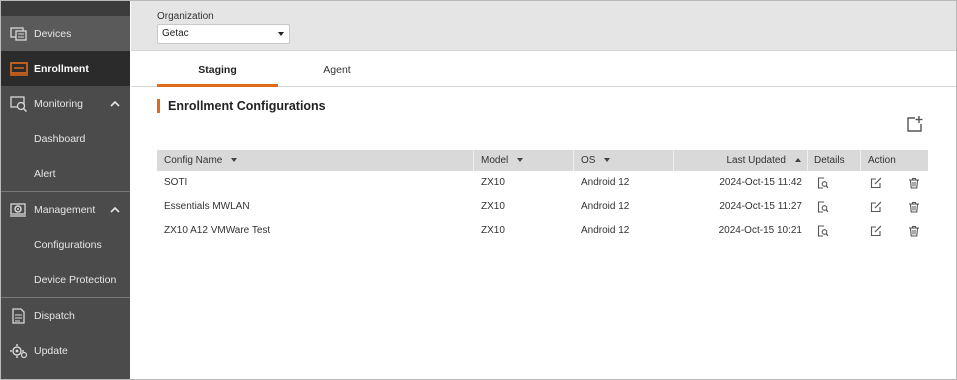  I want to click on sidebar-item-update: Update, so click(65, 350).